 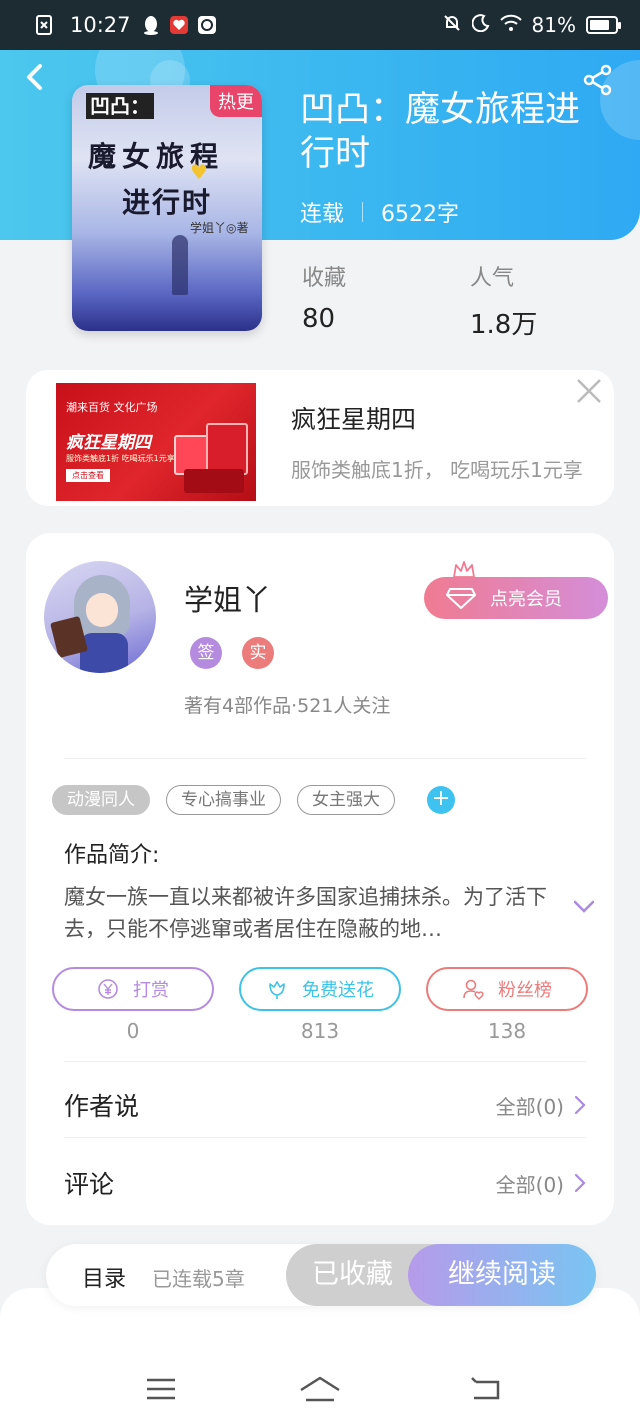 I want to click on favorites-stat: 收藏 80, so click(x=324, y=297).